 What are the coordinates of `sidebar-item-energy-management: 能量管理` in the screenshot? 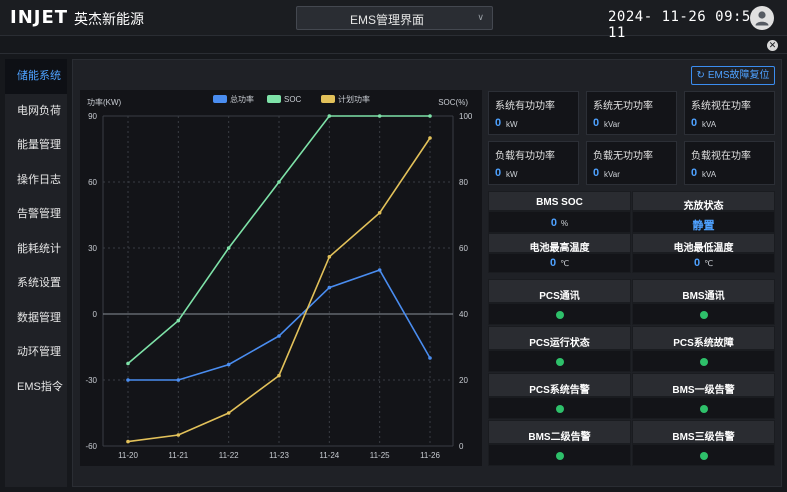 It's located at (36, 145).